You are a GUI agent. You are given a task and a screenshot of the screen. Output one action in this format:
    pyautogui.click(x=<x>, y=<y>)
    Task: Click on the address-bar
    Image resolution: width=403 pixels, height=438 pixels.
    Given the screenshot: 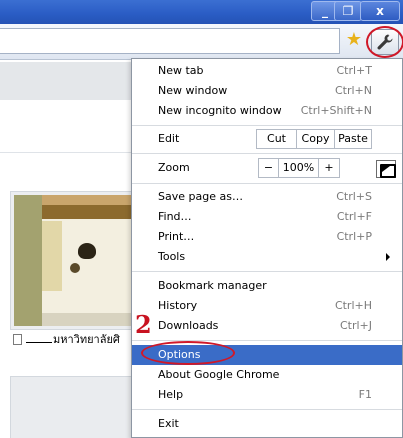 What is the action you would take?
    pyautogui.click(x=170, y=41)
    